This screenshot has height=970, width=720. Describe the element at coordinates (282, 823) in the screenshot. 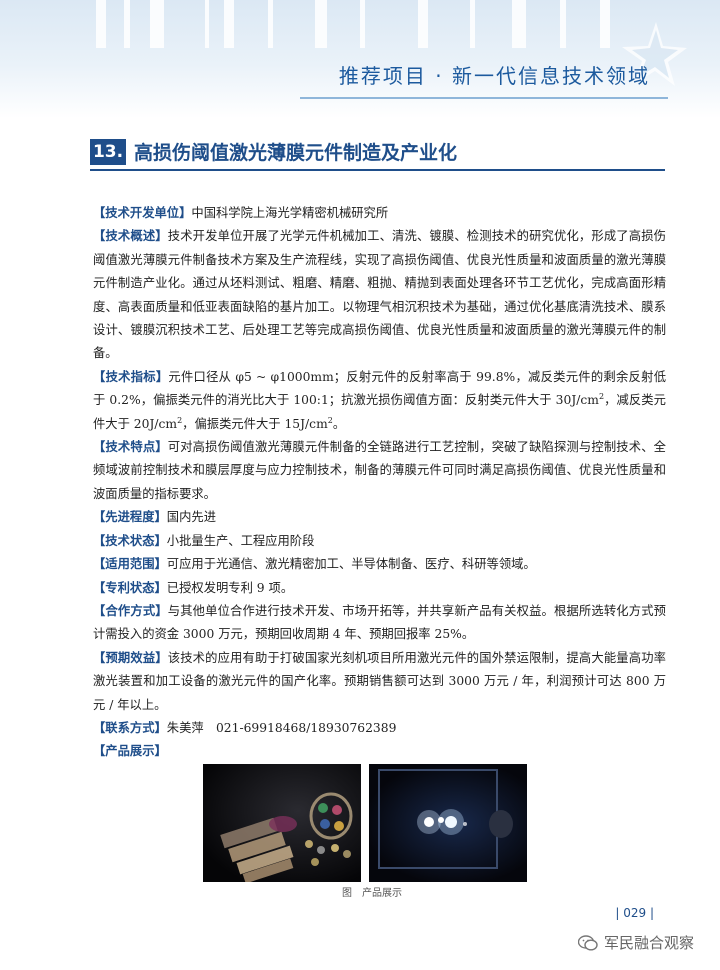

I see `laser-optics-elements-photo` at that location.